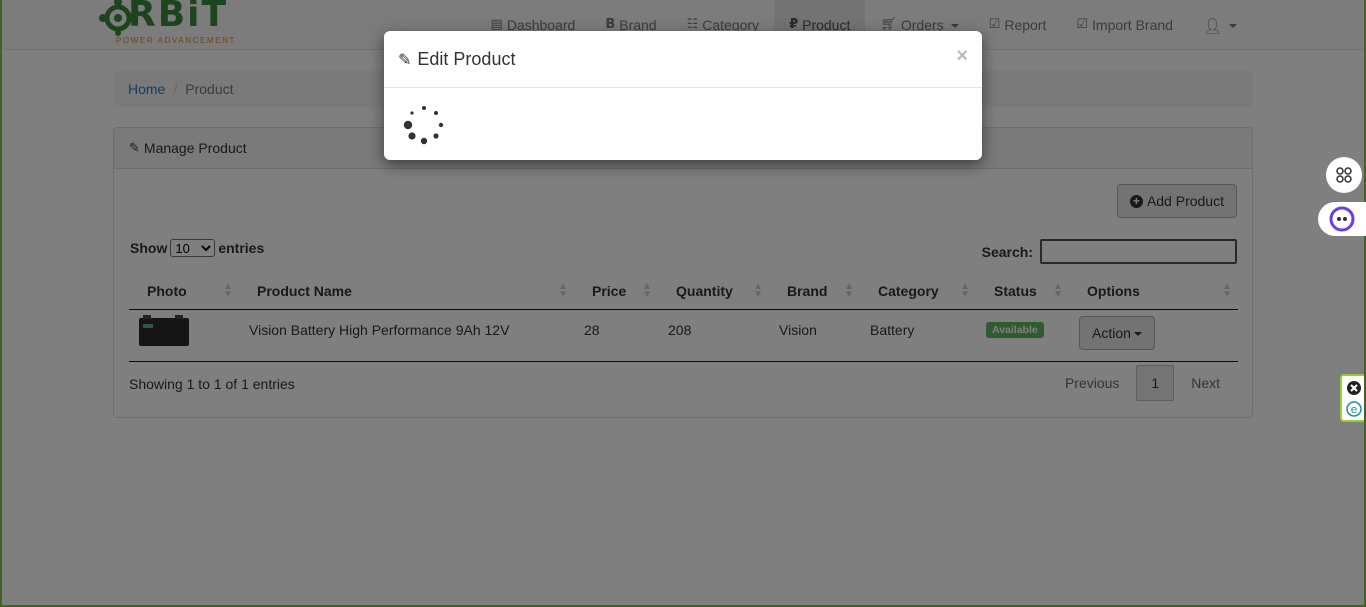 The height and width of the screenshot is (607, 1366). I want to click on modal-header: ✎ Edit Product ×, so click(683, 59).